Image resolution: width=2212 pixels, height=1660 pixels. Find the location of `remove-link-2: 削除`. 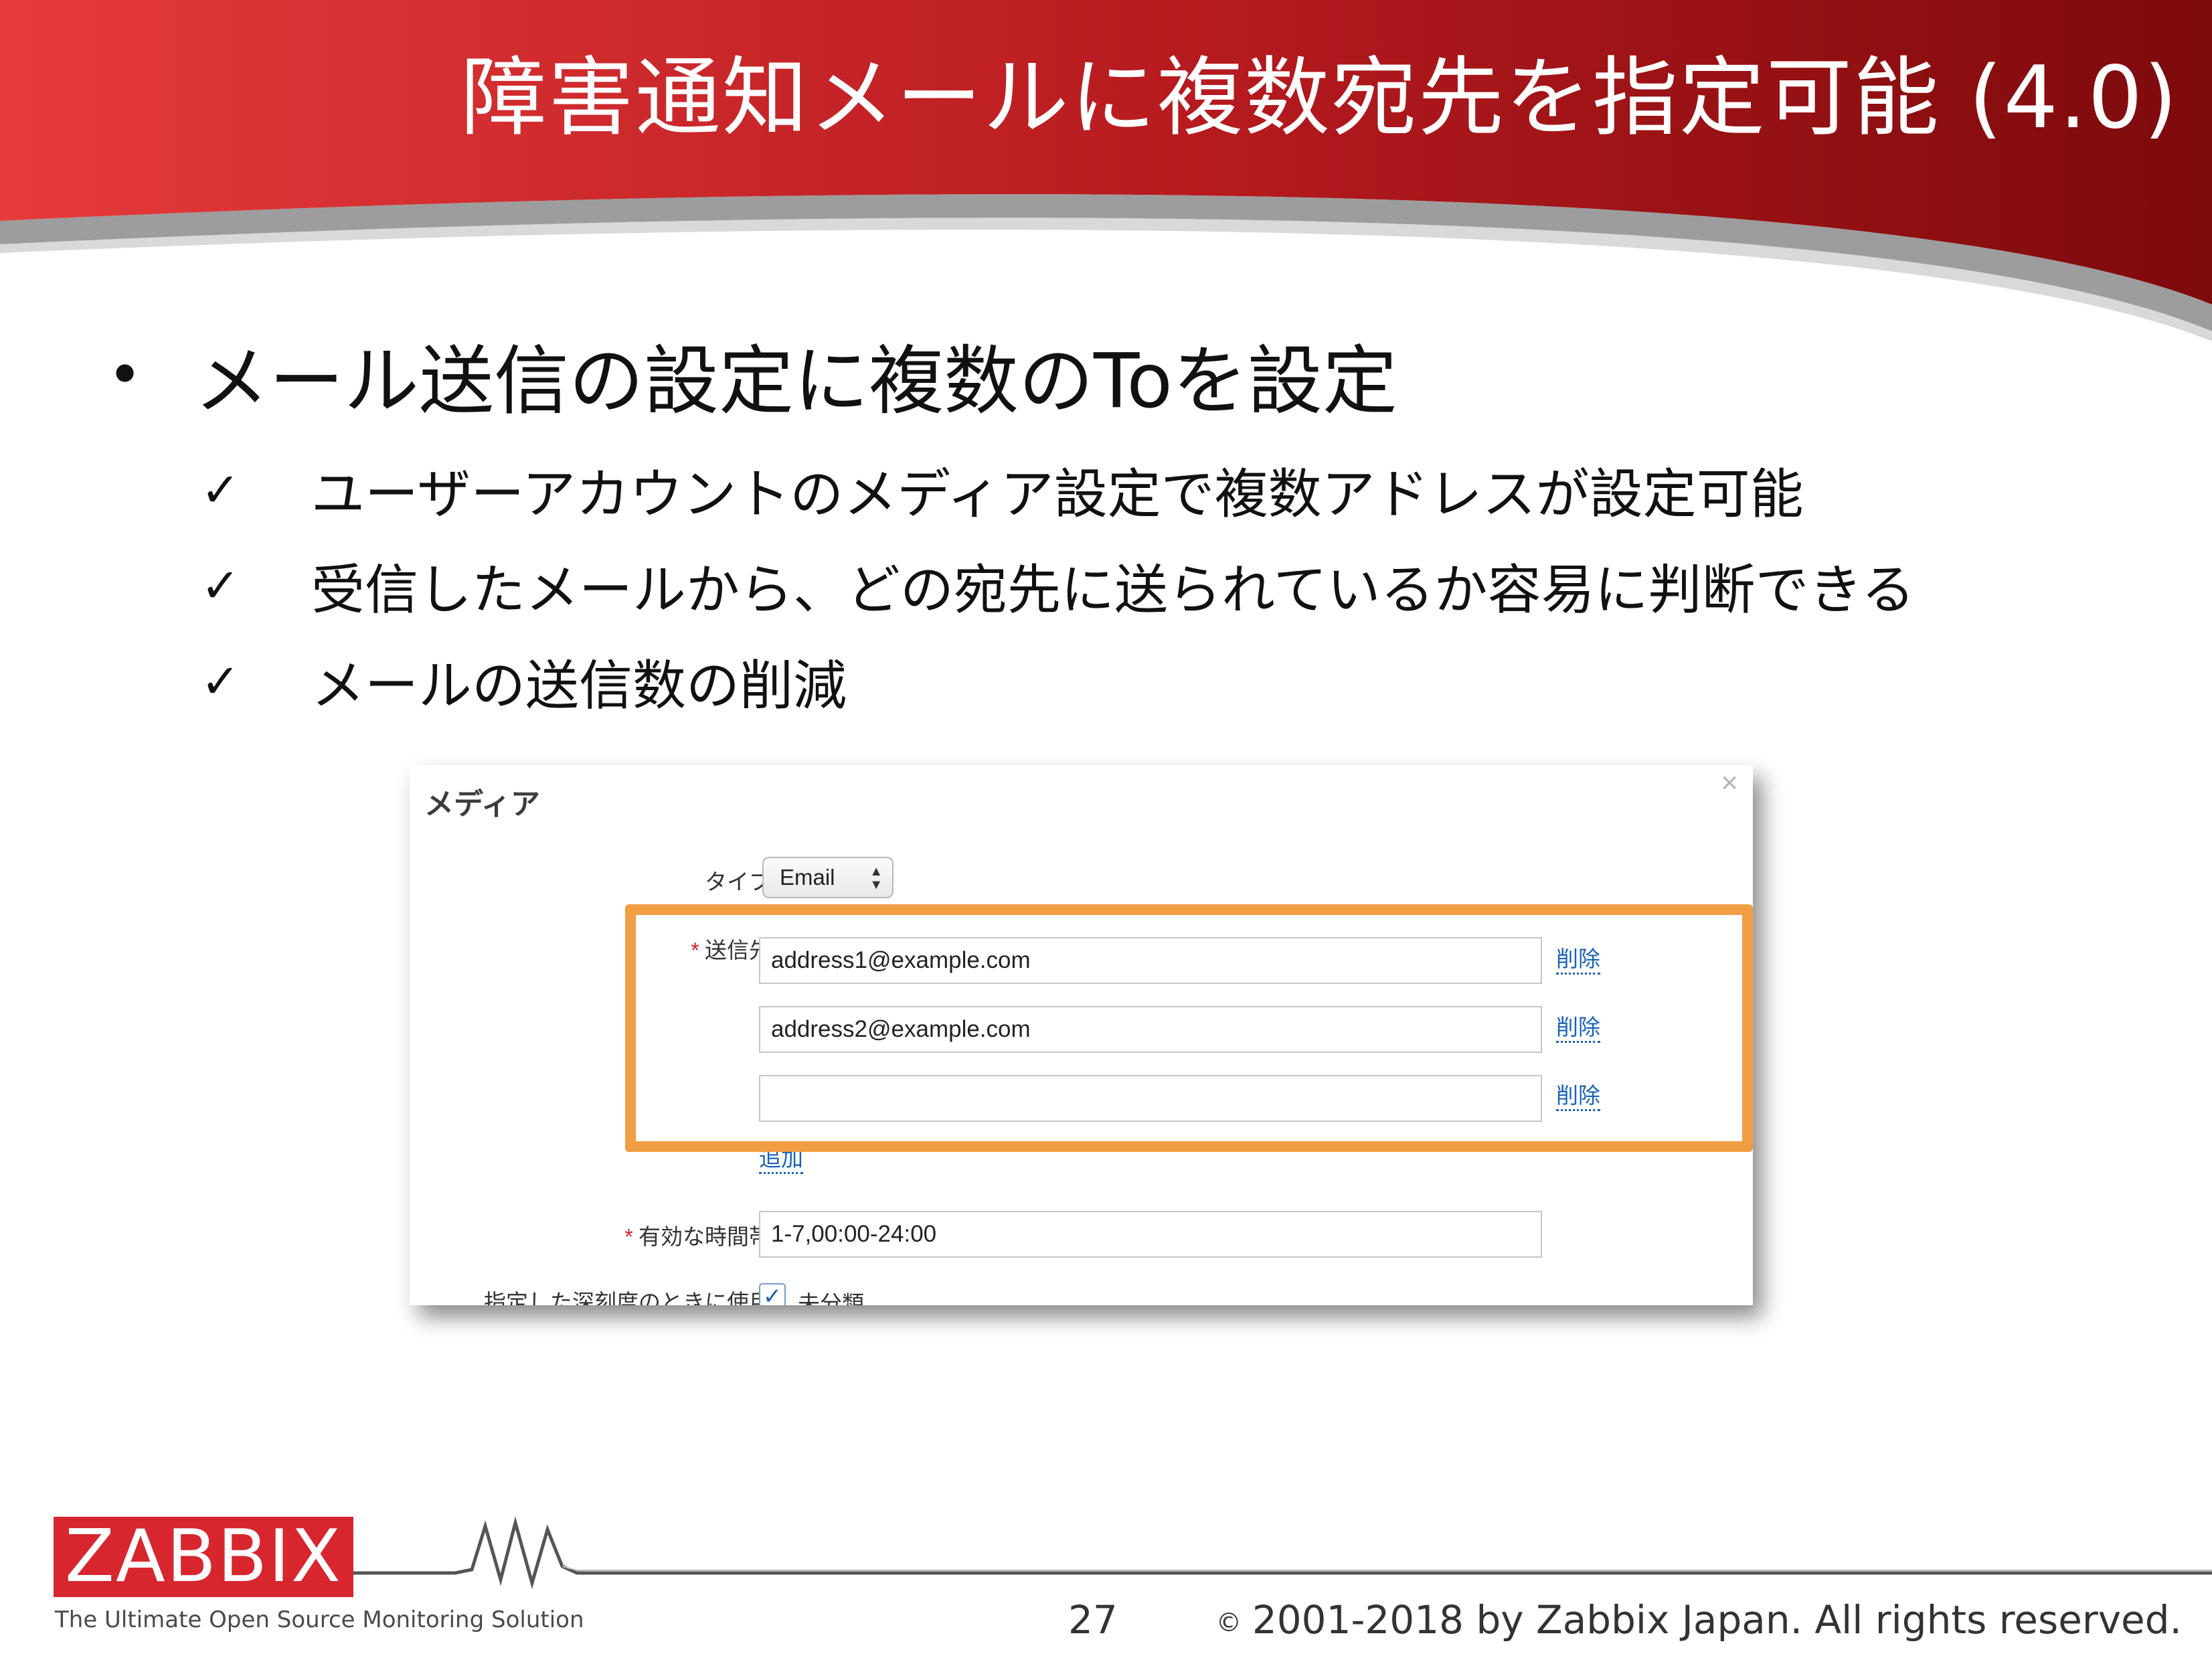

remove-link-2: 削除 is located at coordinates (1578, 1028).